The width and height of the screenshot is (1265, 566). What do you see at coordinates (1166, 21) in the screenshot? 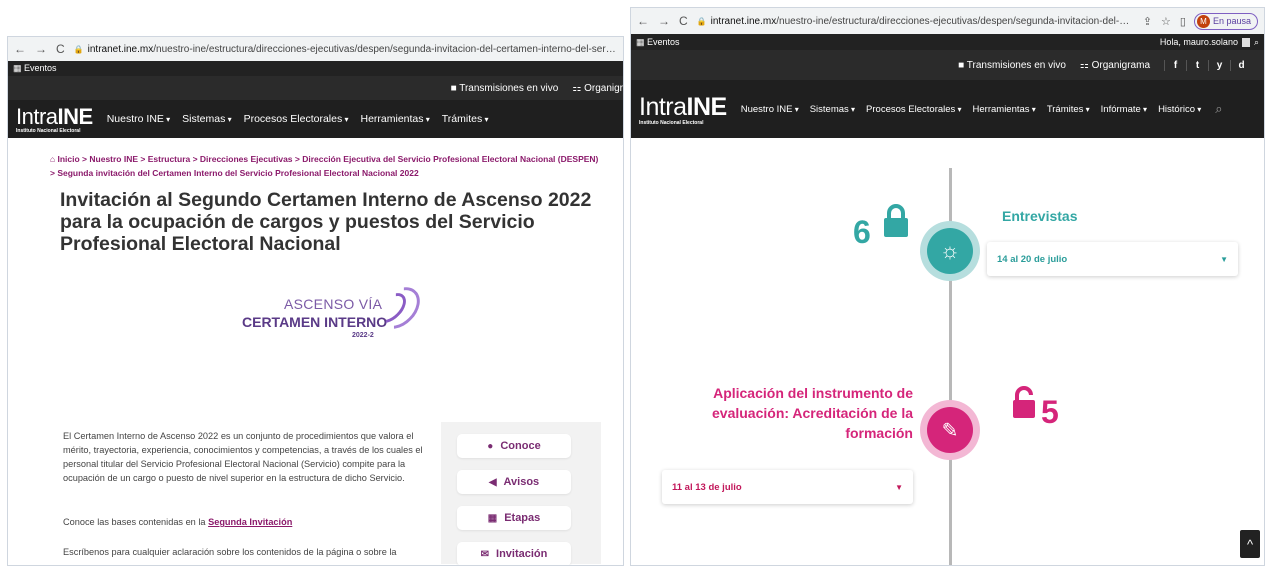
I see `star-icon: ☆` at bounding box center [1166, 21].